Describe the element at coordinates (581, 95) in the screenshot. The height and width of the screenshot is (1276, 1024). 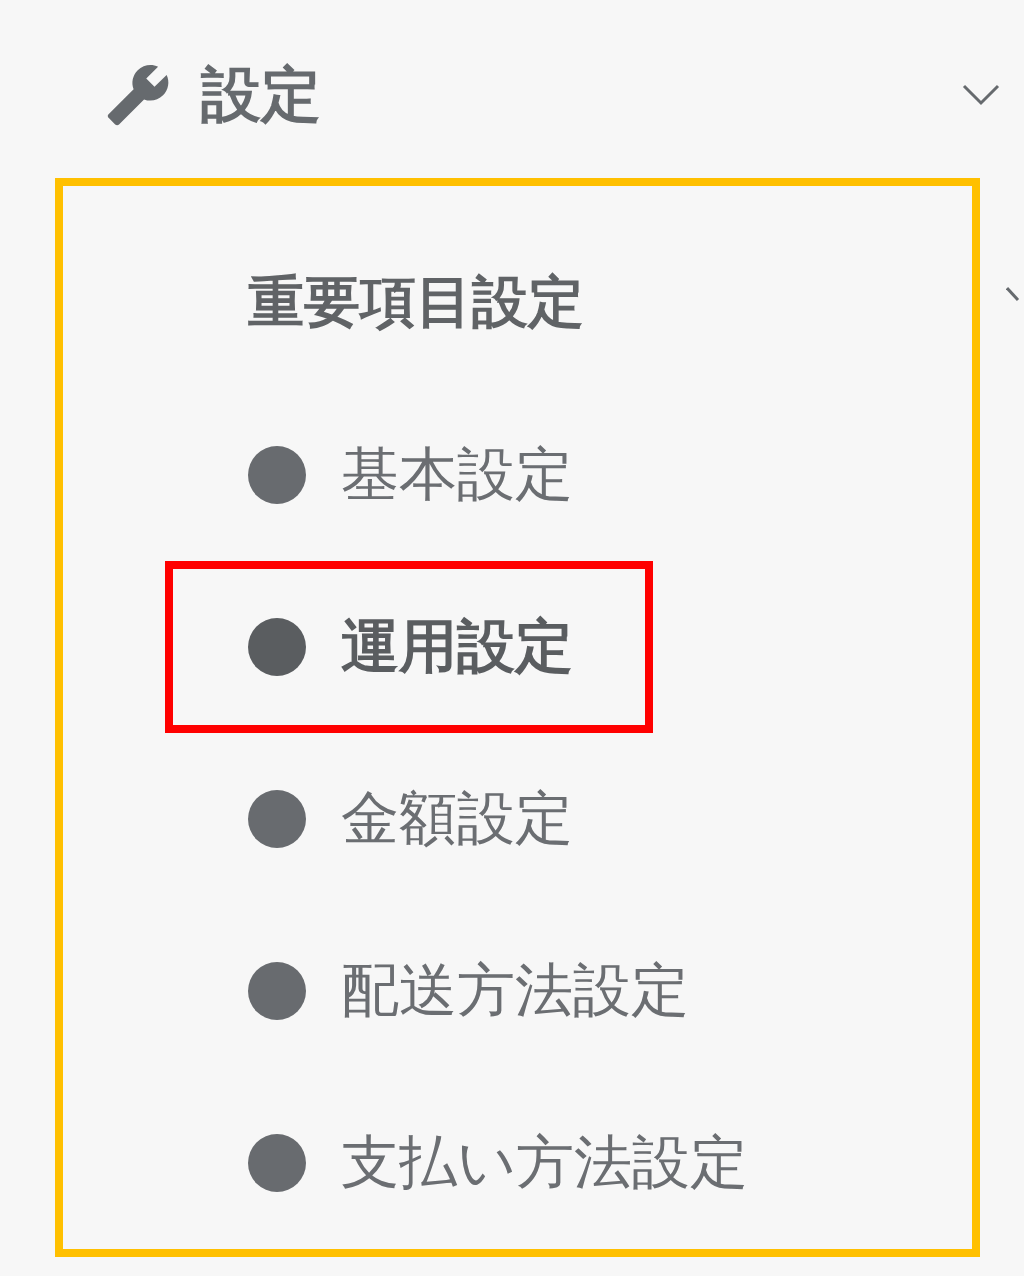
I see `section-title: 設定` at that location.